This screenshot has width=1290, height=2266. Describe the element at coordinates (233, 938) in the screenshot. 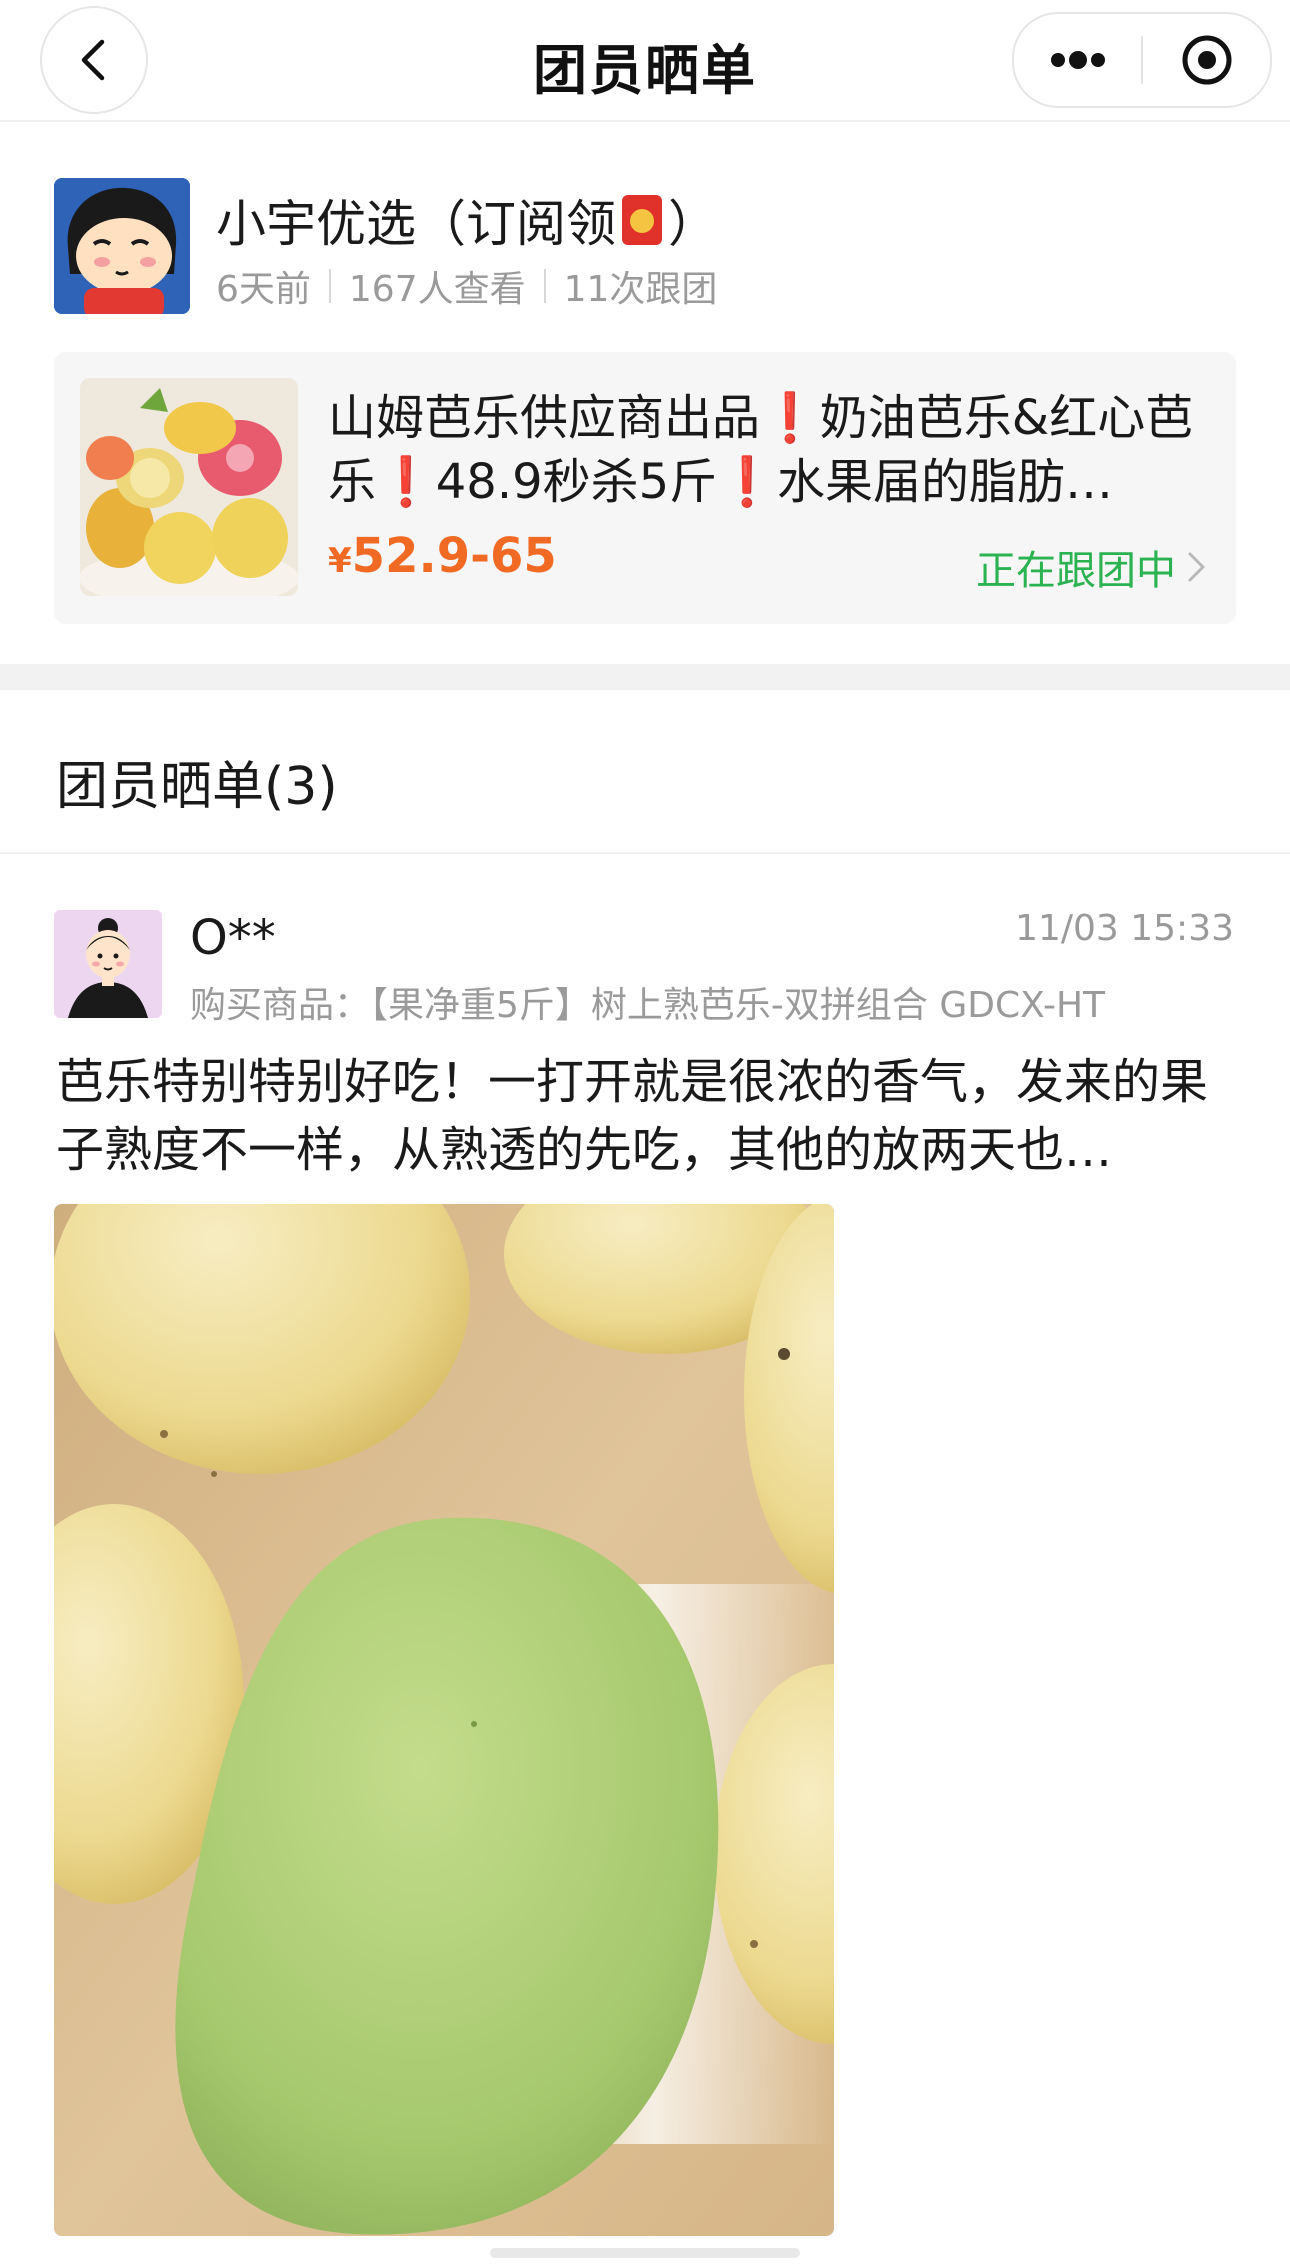

I see `reviewer-name: O**` at that location.